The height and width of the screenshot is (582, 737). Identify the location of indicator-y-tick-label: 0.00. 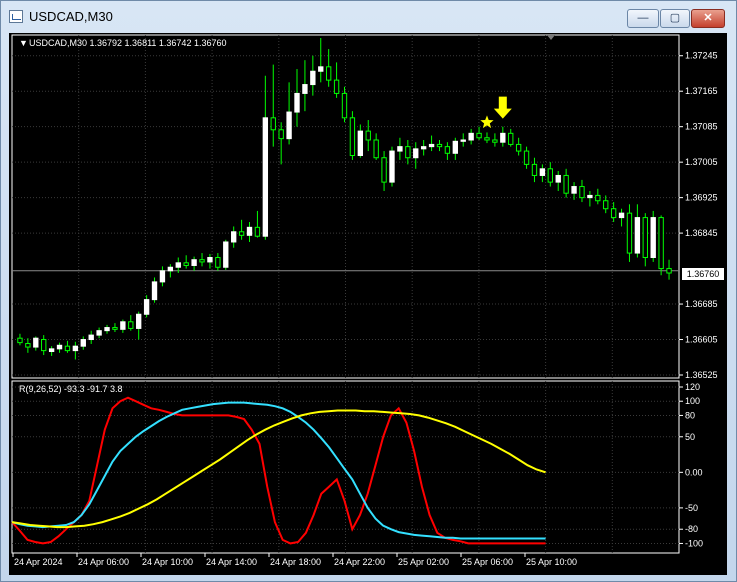
(694, 472).